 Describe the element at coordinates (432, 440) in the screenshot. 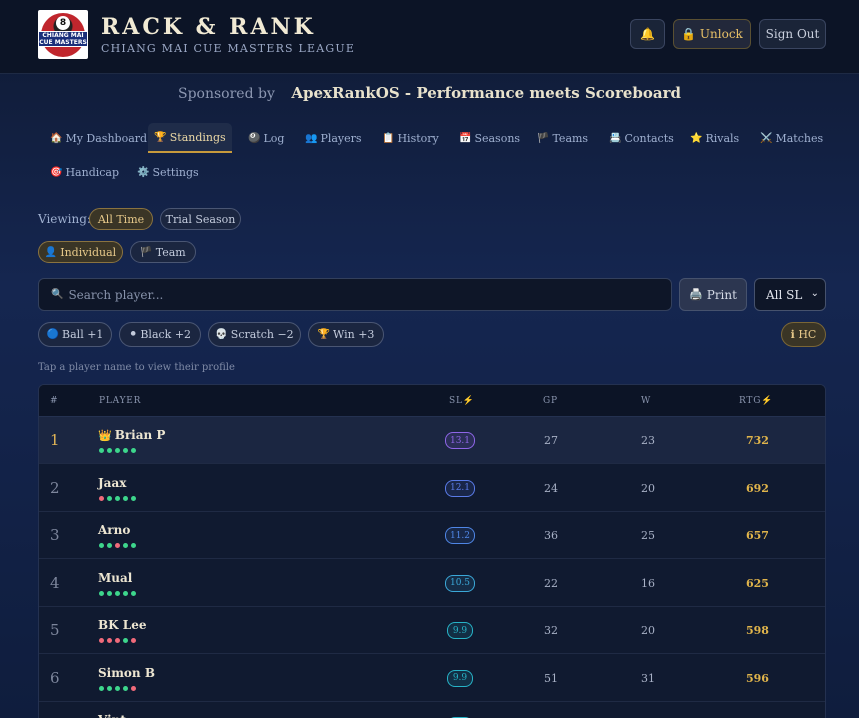

I see `table-row: 1 👑 Brian P 13.1 27 23 732` at that location.